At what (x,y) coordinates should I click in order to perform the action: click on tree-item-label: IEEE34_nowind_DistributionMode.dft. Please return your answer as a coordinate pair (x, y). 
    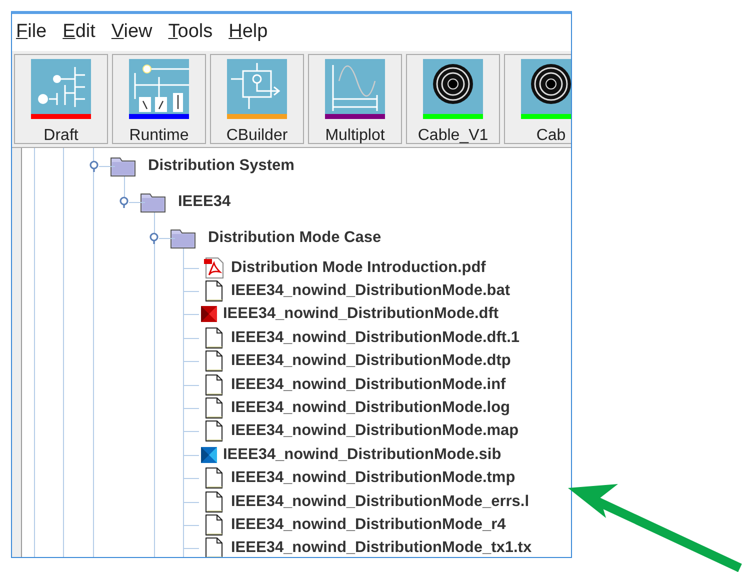
    Looking at the image, I should click on (361, 314).